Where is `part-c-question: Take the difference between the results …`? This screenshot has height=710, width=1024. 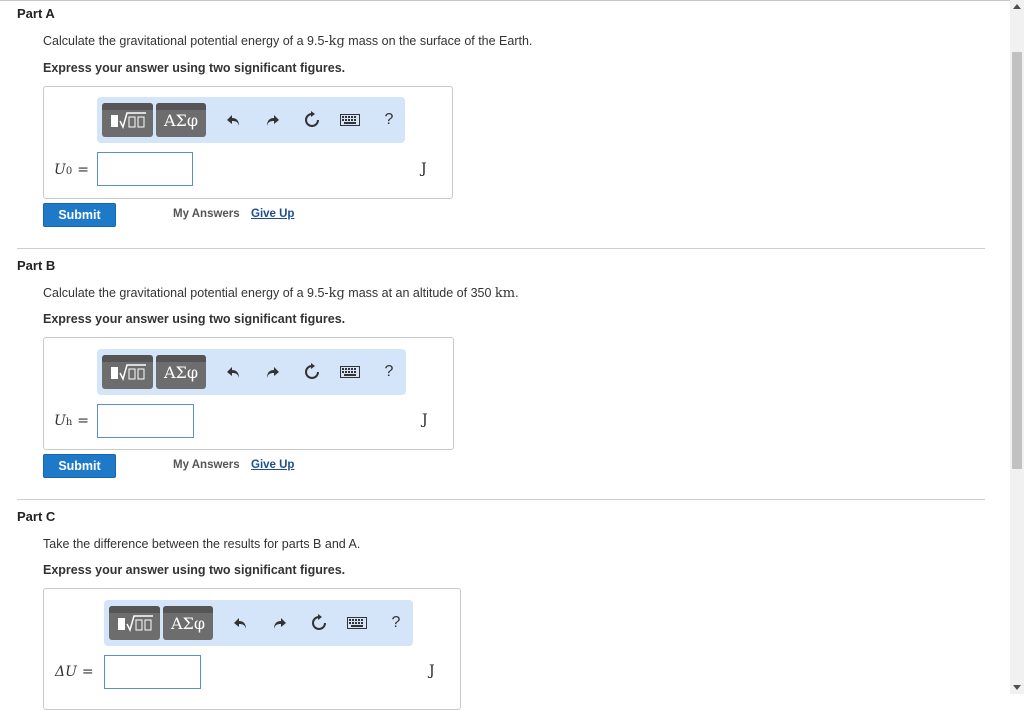
part-c-question: Take the difference between the results … is located at coordinates (202, 544).